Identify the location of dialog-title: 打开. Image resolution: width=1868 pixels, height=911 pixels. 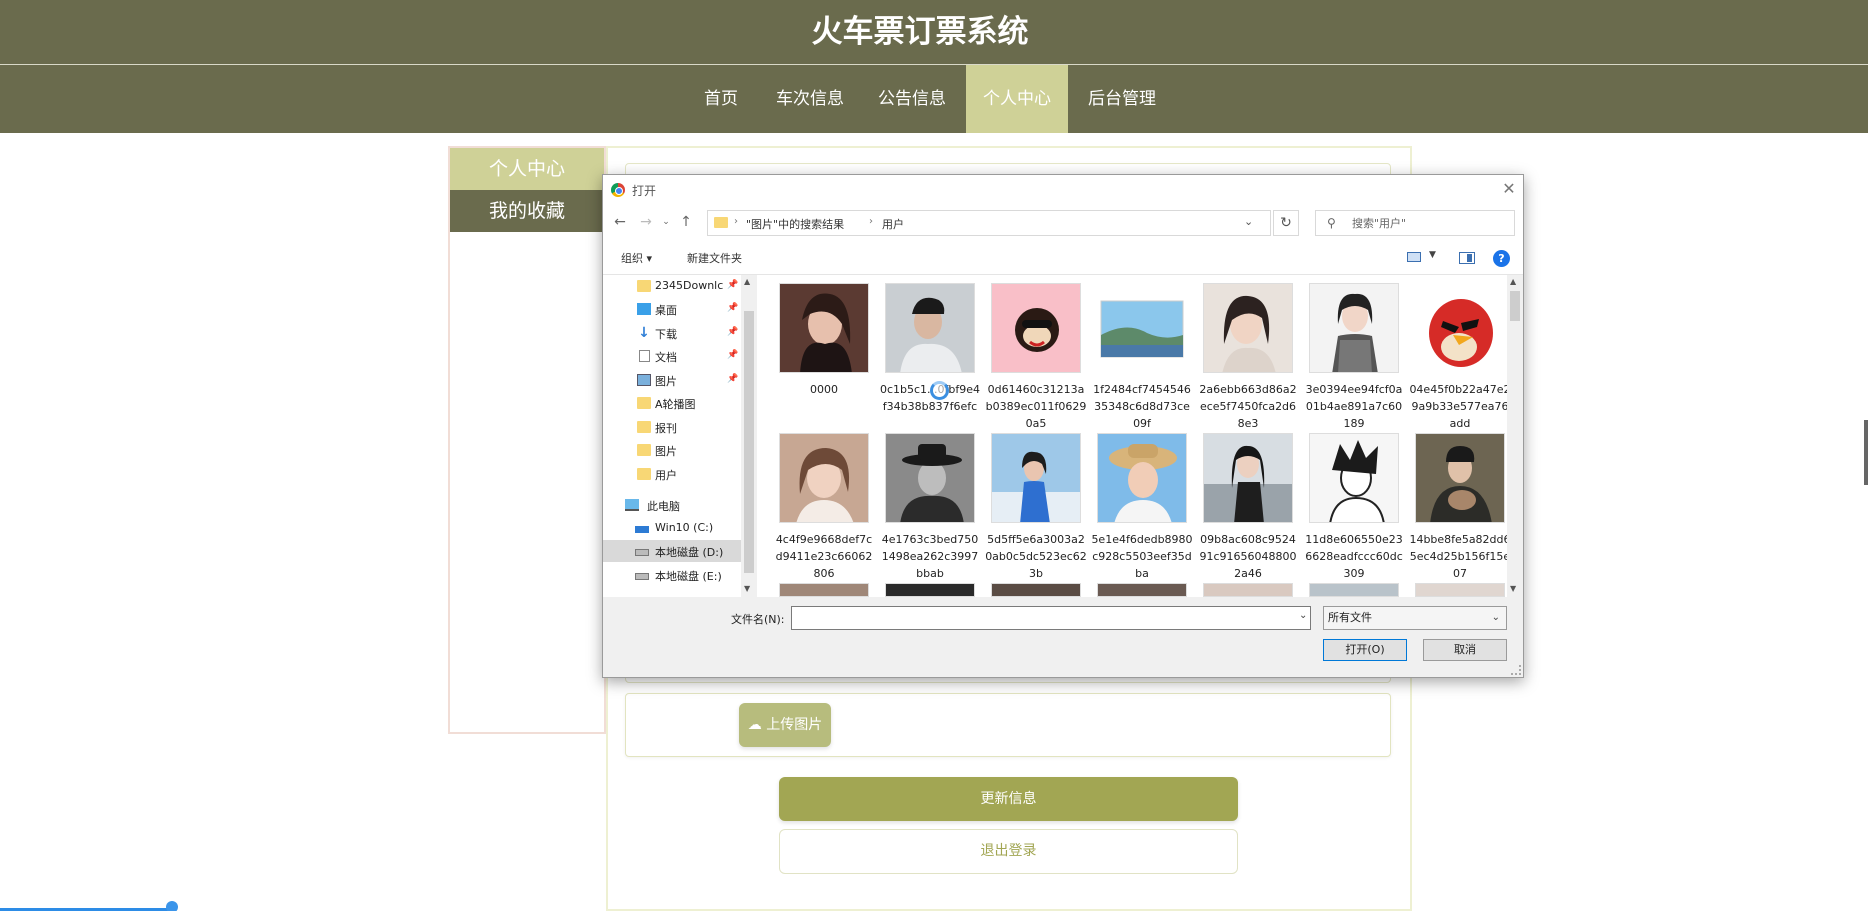
(644, 191).